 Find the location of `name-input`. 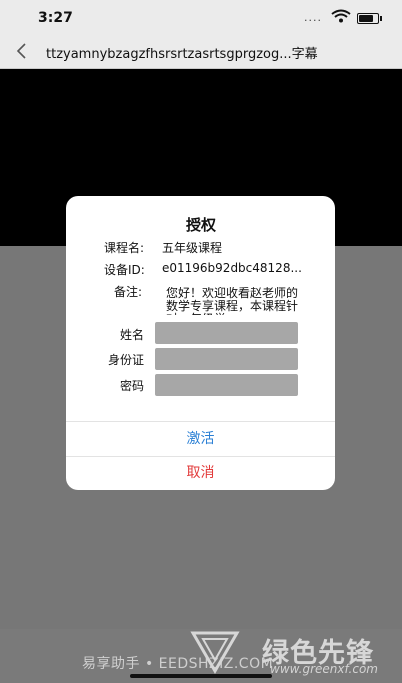

name-input is located at coordinates (226, 333).